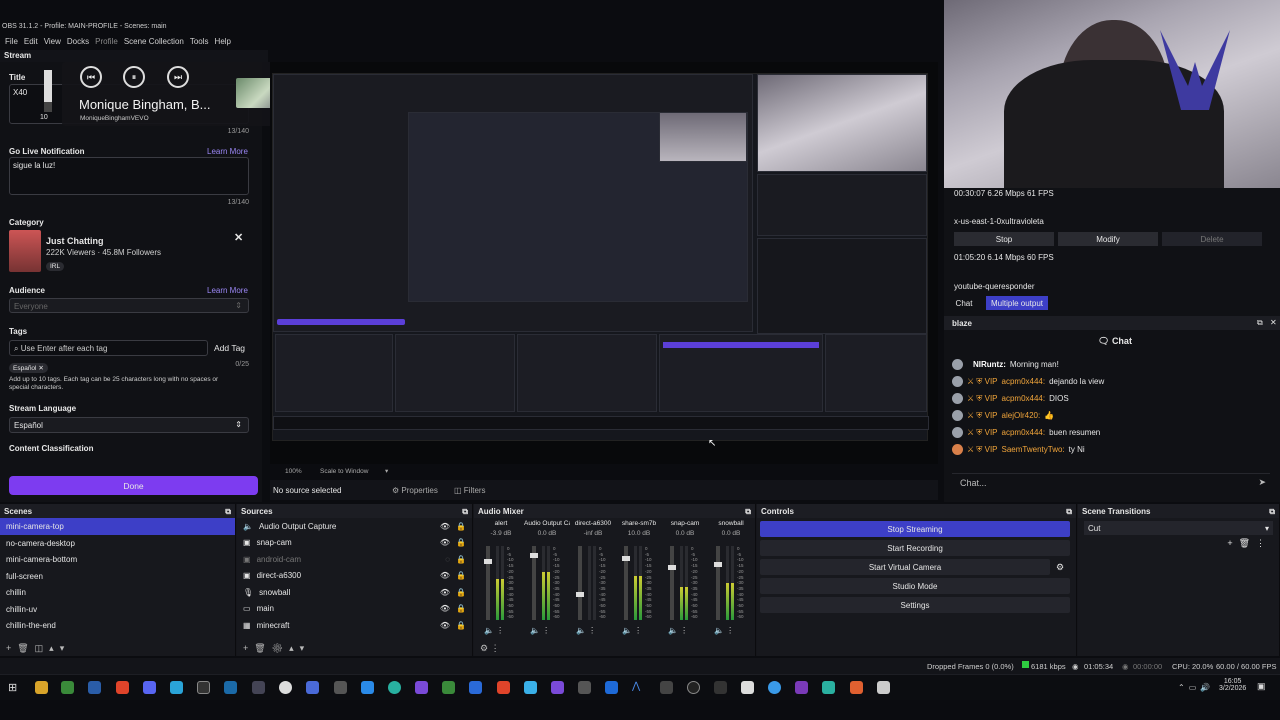  I want to click on discord-icon, so click(149, 687).